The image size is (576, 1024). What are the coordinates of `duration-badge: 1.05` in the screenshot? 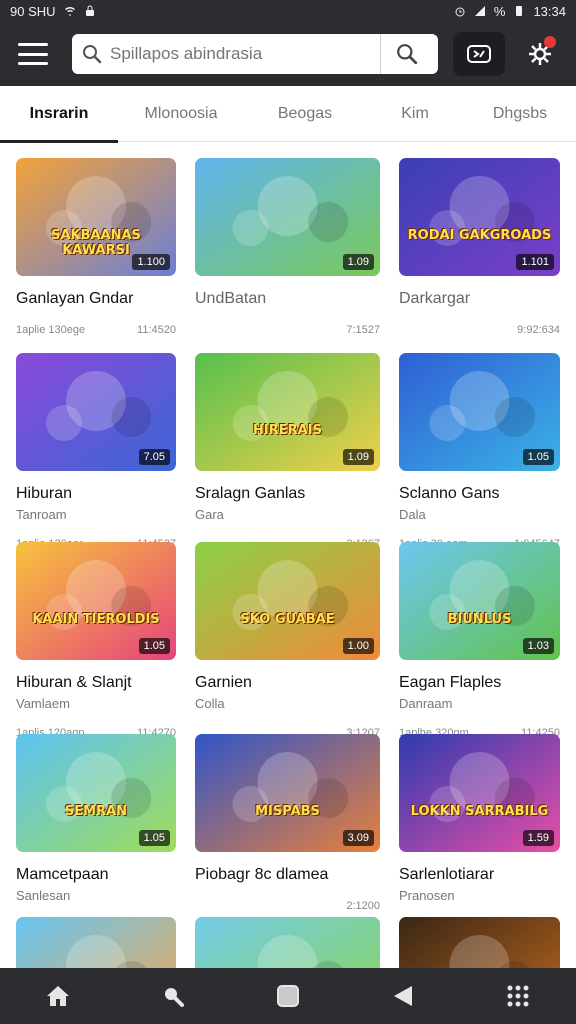 It's located at (538, 457).